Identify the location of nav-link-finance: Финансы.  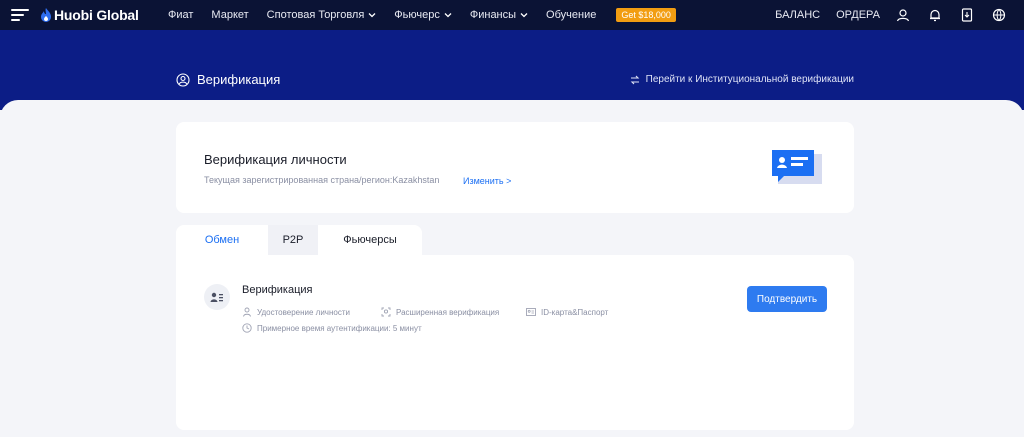
(499, 15).